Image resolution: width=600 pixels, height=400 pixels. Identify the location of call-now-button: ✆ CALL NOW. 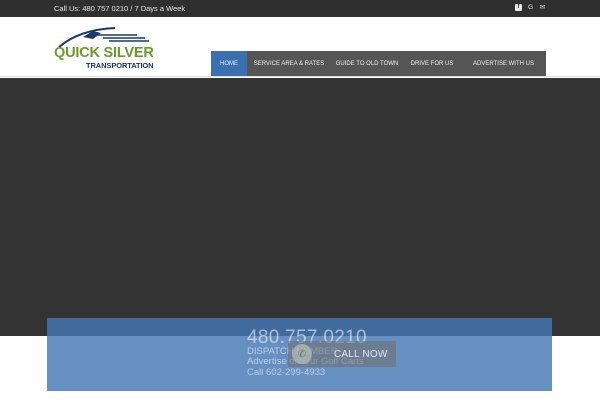
(342, 354).